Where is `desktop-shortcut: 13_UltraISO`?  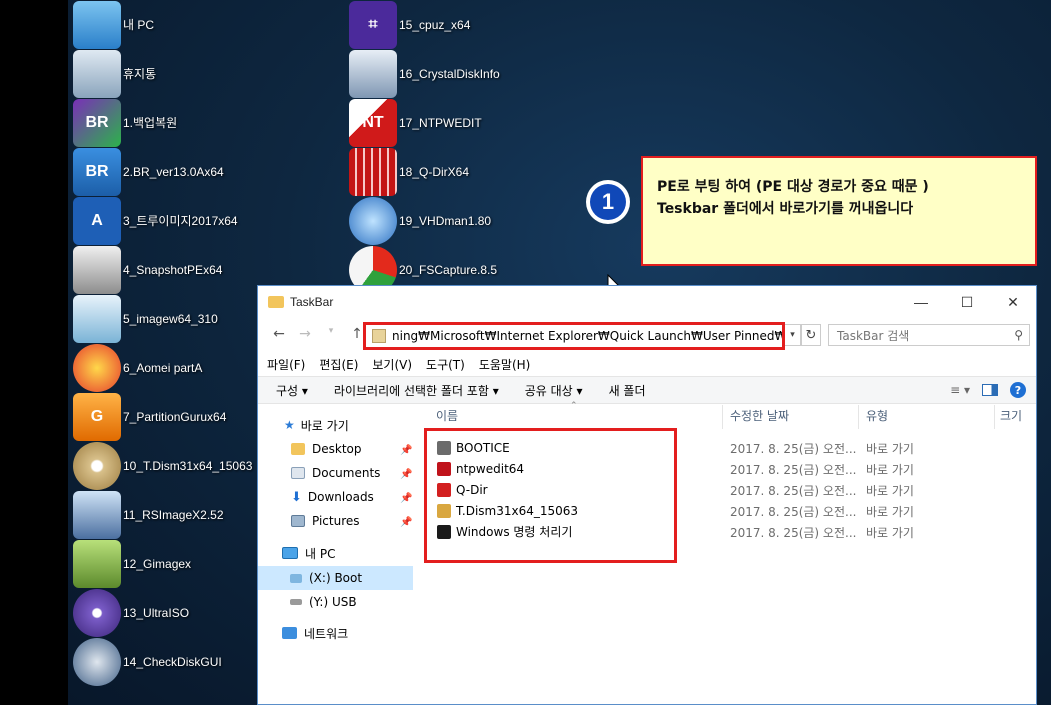 desktop-shortcut: 13_UltraISO is located at coordinates (131, 612).